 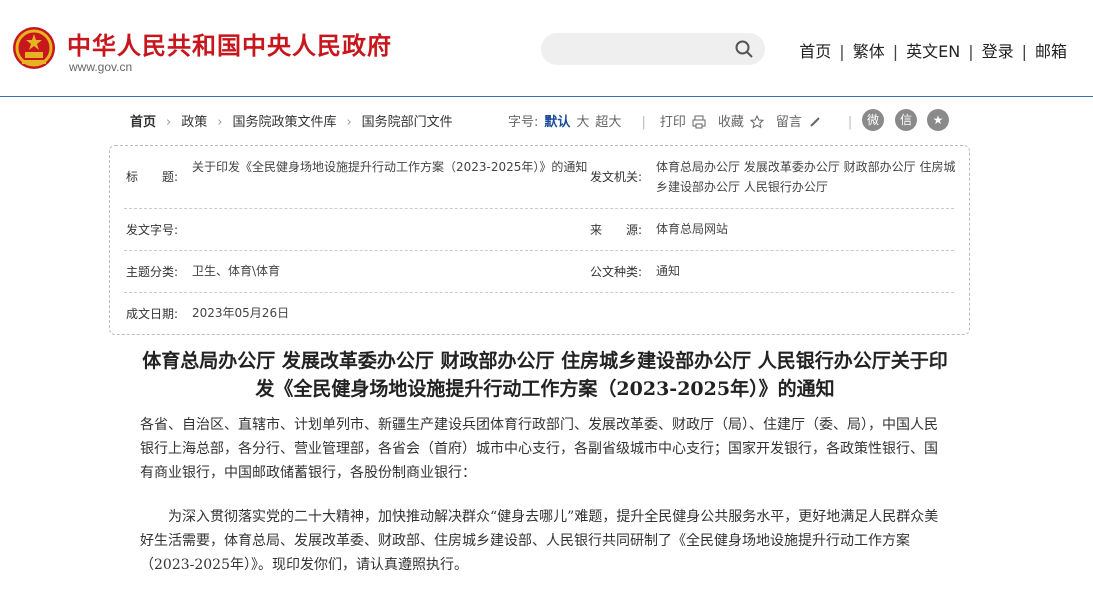 What do you see at coordinates (557, 122) in the screenshot?
I see `font-size-default: 默认` at bounding box center [557, 122].